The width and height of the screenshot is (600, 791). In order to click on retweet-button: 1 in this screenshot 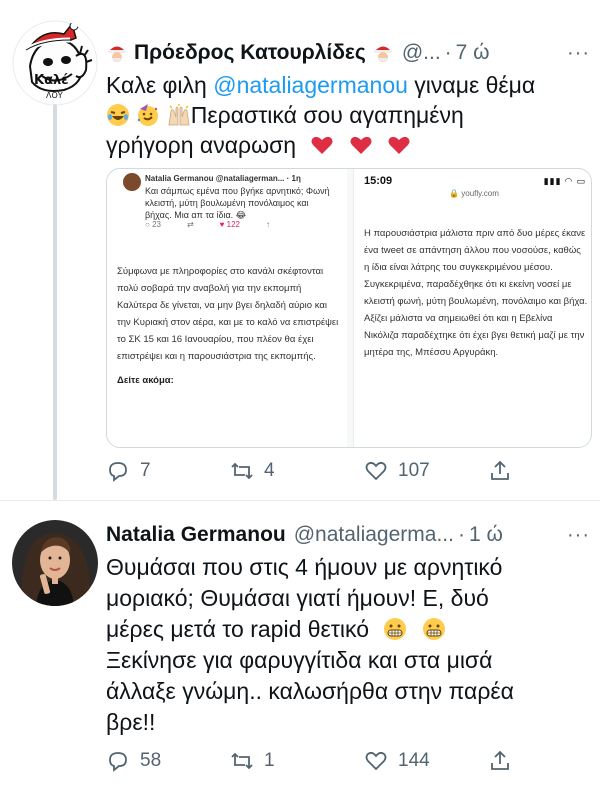, I will do `click(297, 761)`.